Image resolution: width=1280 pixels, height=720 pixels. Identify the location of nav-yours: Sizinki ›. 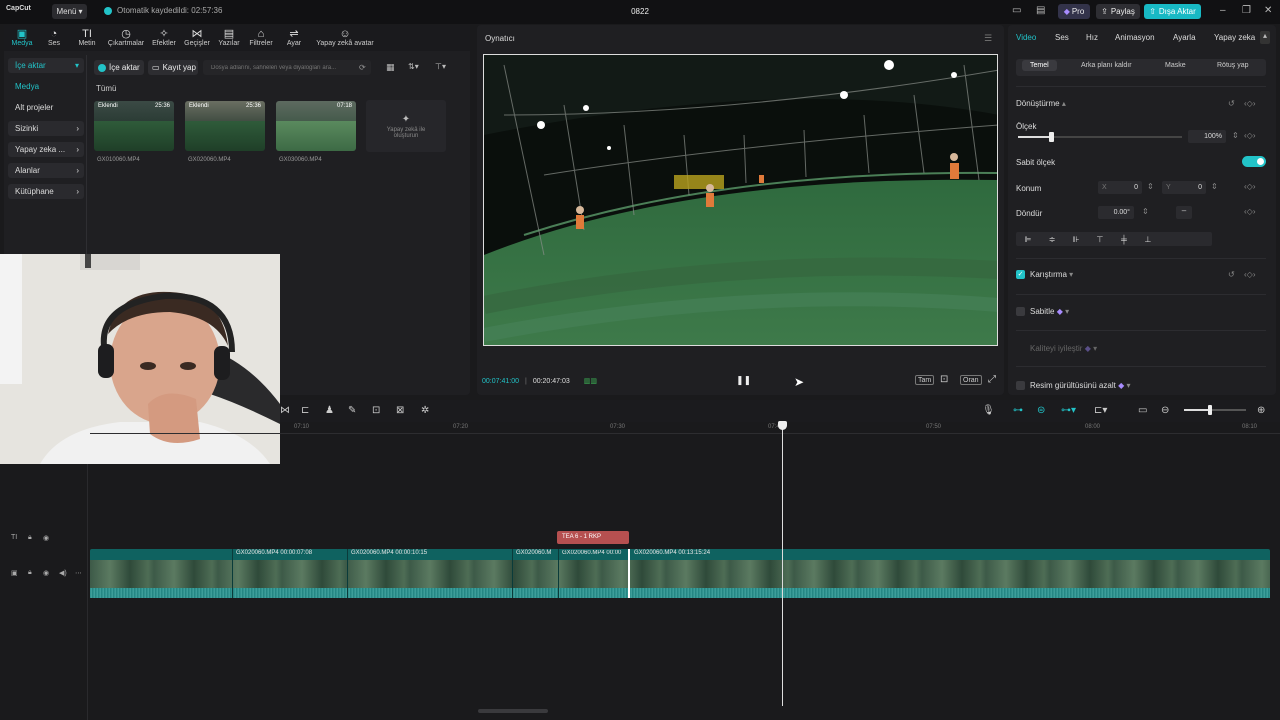
(46, 128).